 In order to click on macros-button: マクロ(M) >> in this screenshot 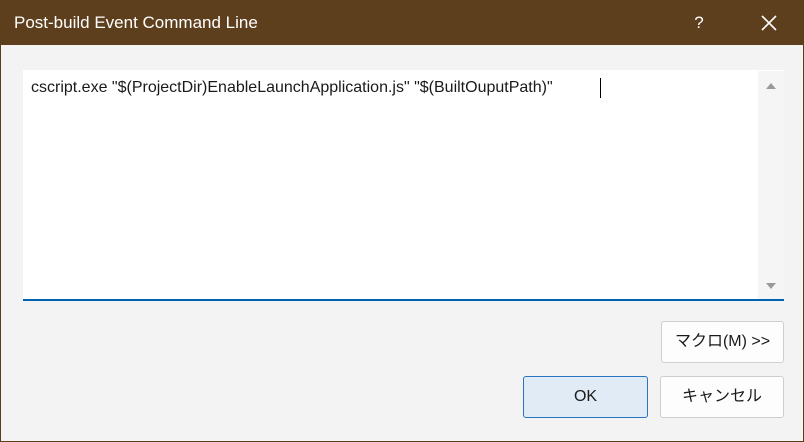, I will do `click(722, 342)`.